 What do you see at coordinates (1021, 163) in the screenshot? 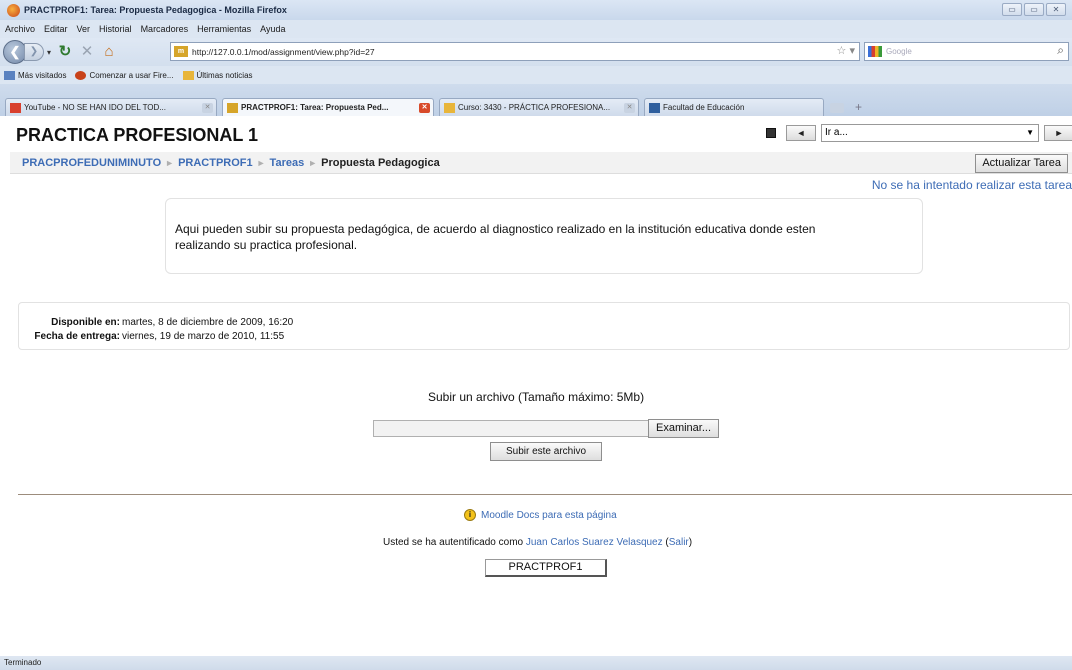
I see `update-assignment-button: Actualizar Tarea` at bounding box center [1021, 163].